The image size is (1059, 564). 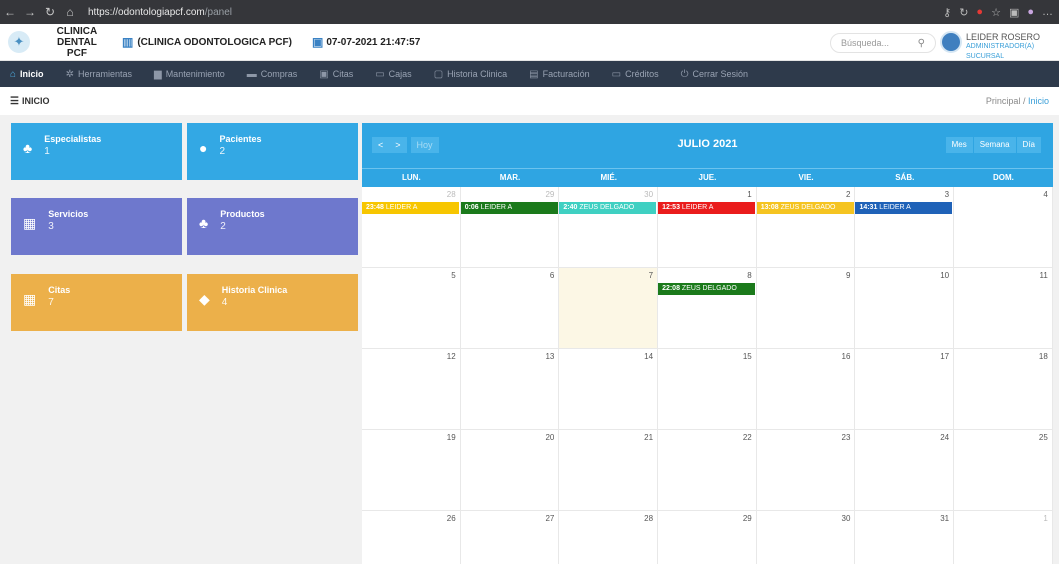 I want to click on collections-icon: ▣, so click(x=1014, y=12).